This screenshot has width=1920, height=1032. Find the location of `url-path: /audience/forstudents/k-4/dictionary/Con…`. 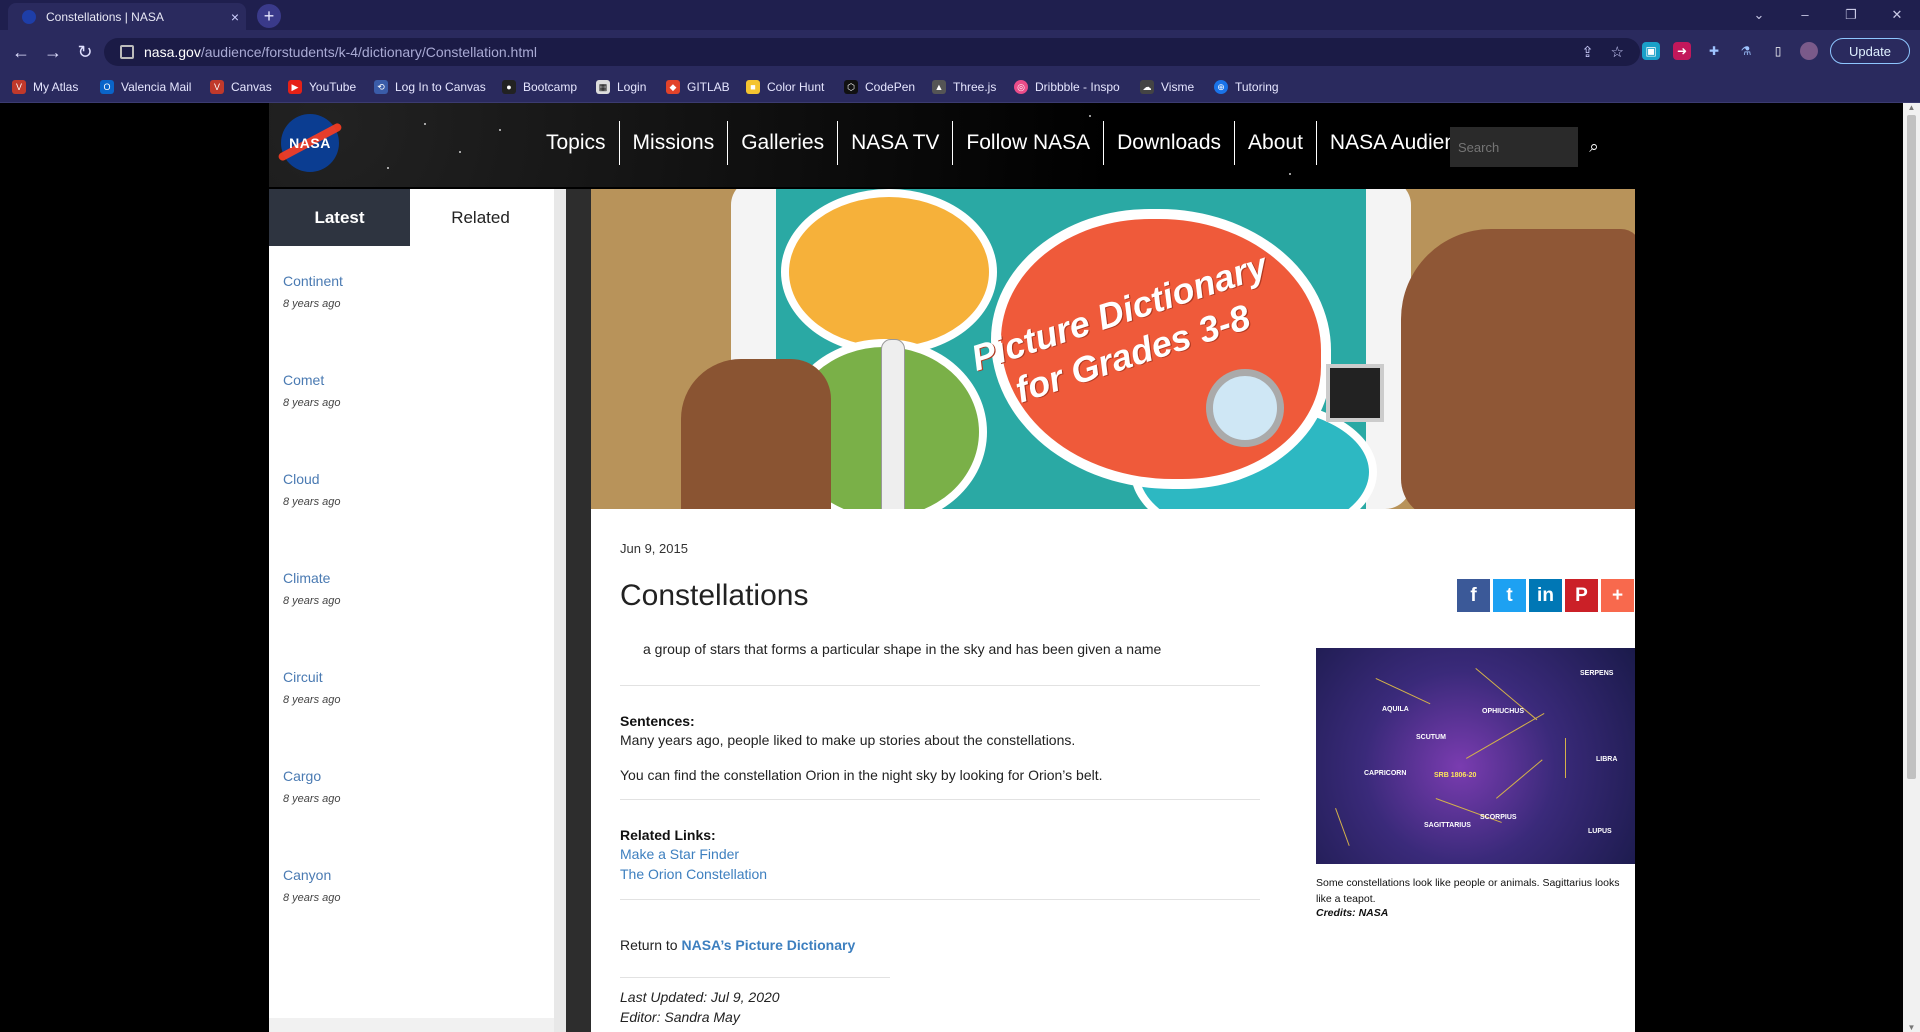

url-path: /audience/forstudents/k-4/dictionary/Con… is located at coordinates (369, 52).